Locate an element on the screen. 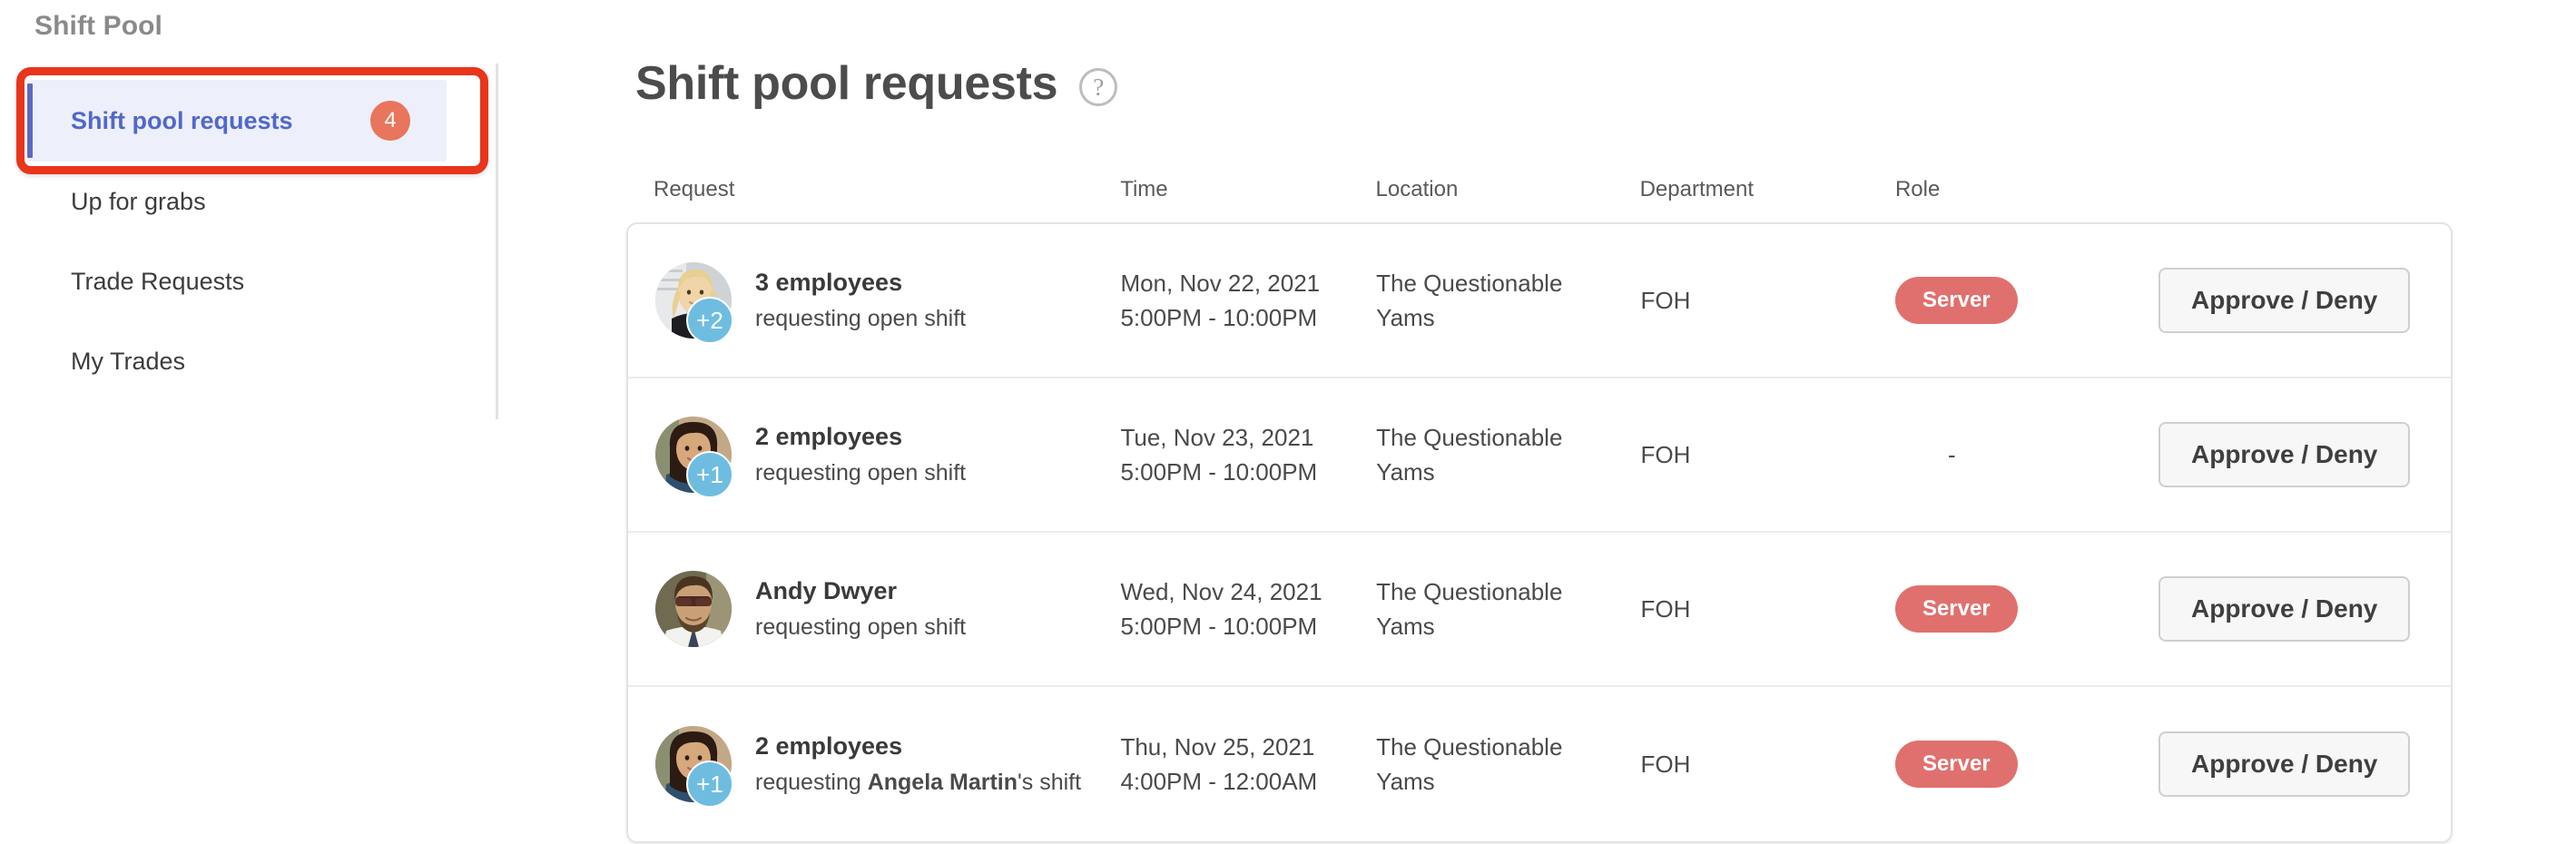  request-text: 2 employees requesting open shift is located at coordinates (860, 454).